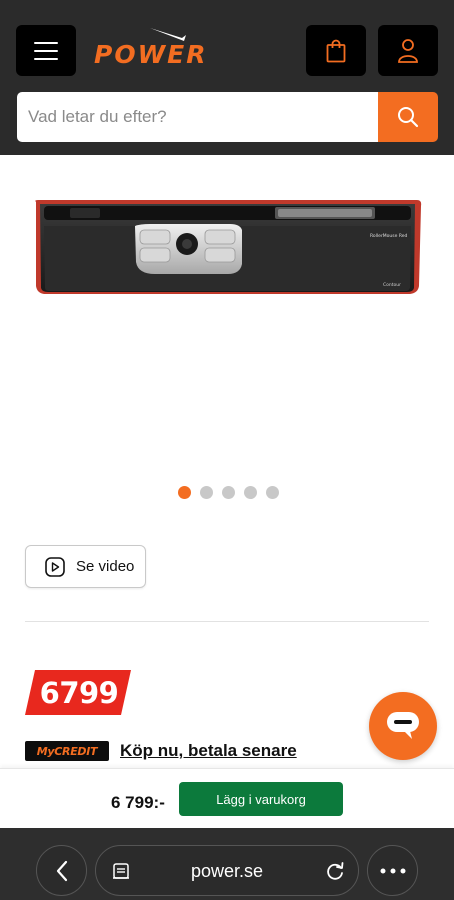 The height and width of the screenshot is (900, 454). I want to click on logo-text: POWER, so click(151, 54).